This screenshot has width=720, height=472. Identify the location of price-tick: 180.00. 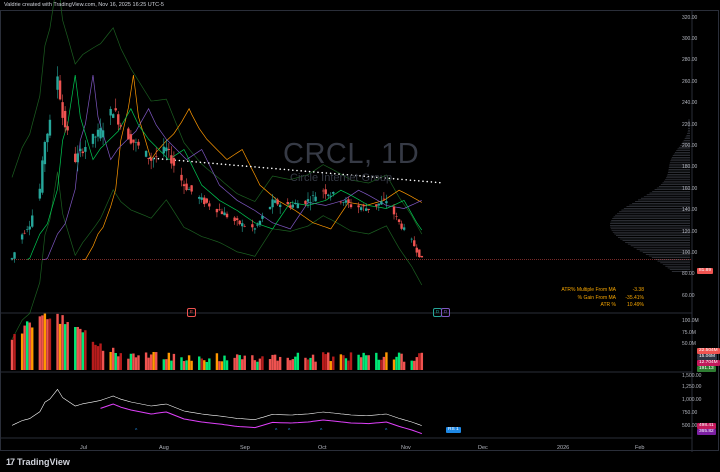
(690, 167).